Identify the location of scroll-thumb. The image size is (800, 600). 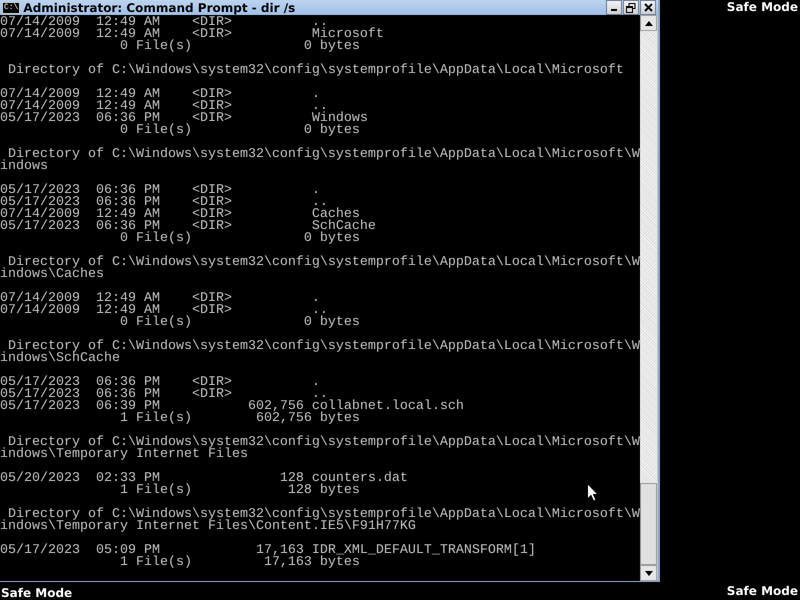
(648, 524).